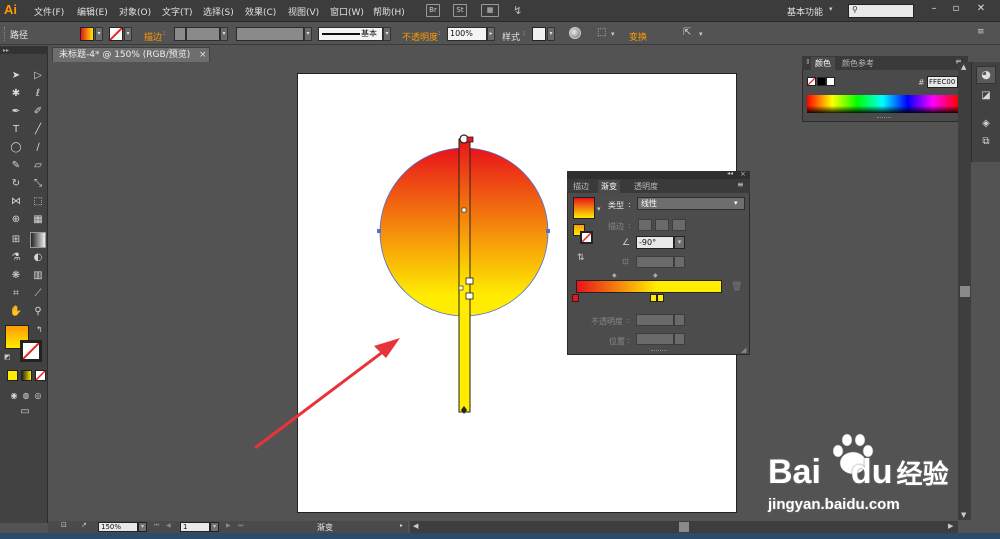 Image resolution: width=1000 pixels, height=539 pixels. What do you see at coordinates (740, 184) in the screenshot?
I see `panel-menu-icon: ≡` at bounding box center [740, 184].